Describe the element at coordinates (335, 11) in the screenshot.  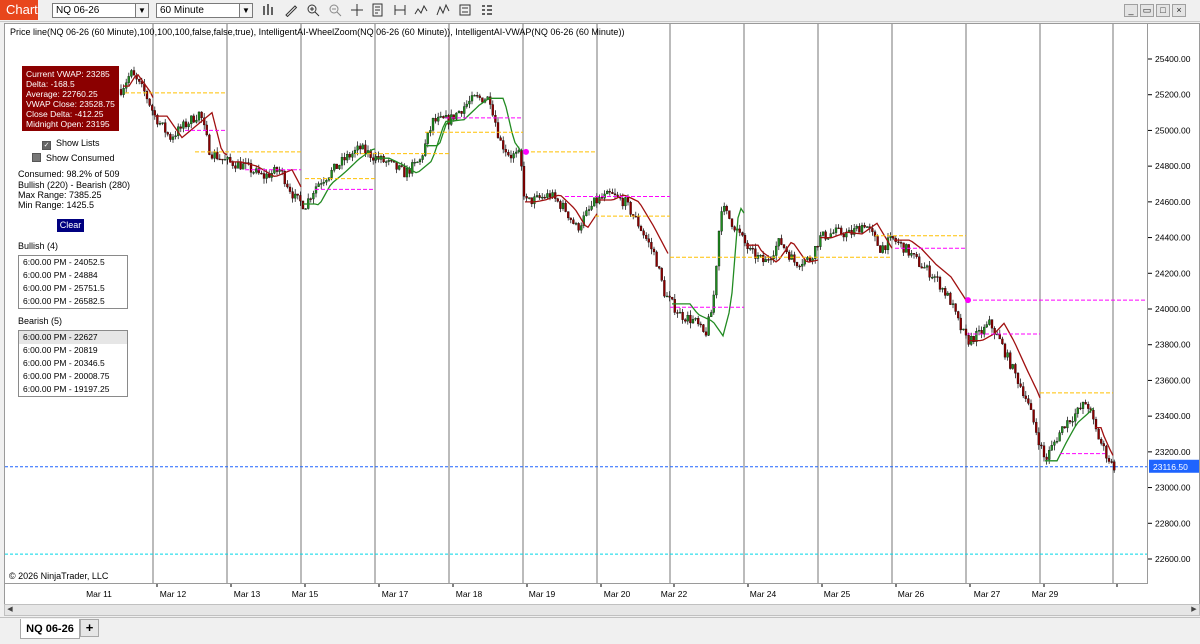
I see `zoom-out-icon` at that location.